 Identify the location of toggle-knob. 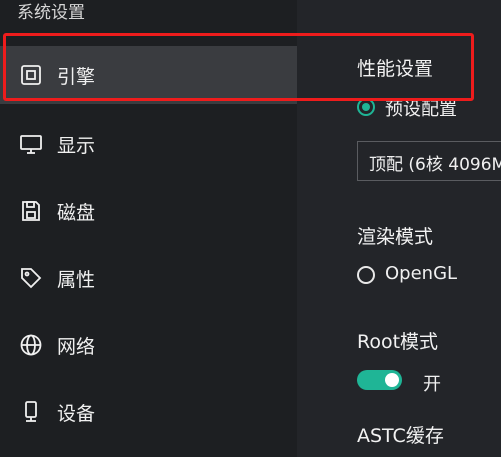
(392, 380).